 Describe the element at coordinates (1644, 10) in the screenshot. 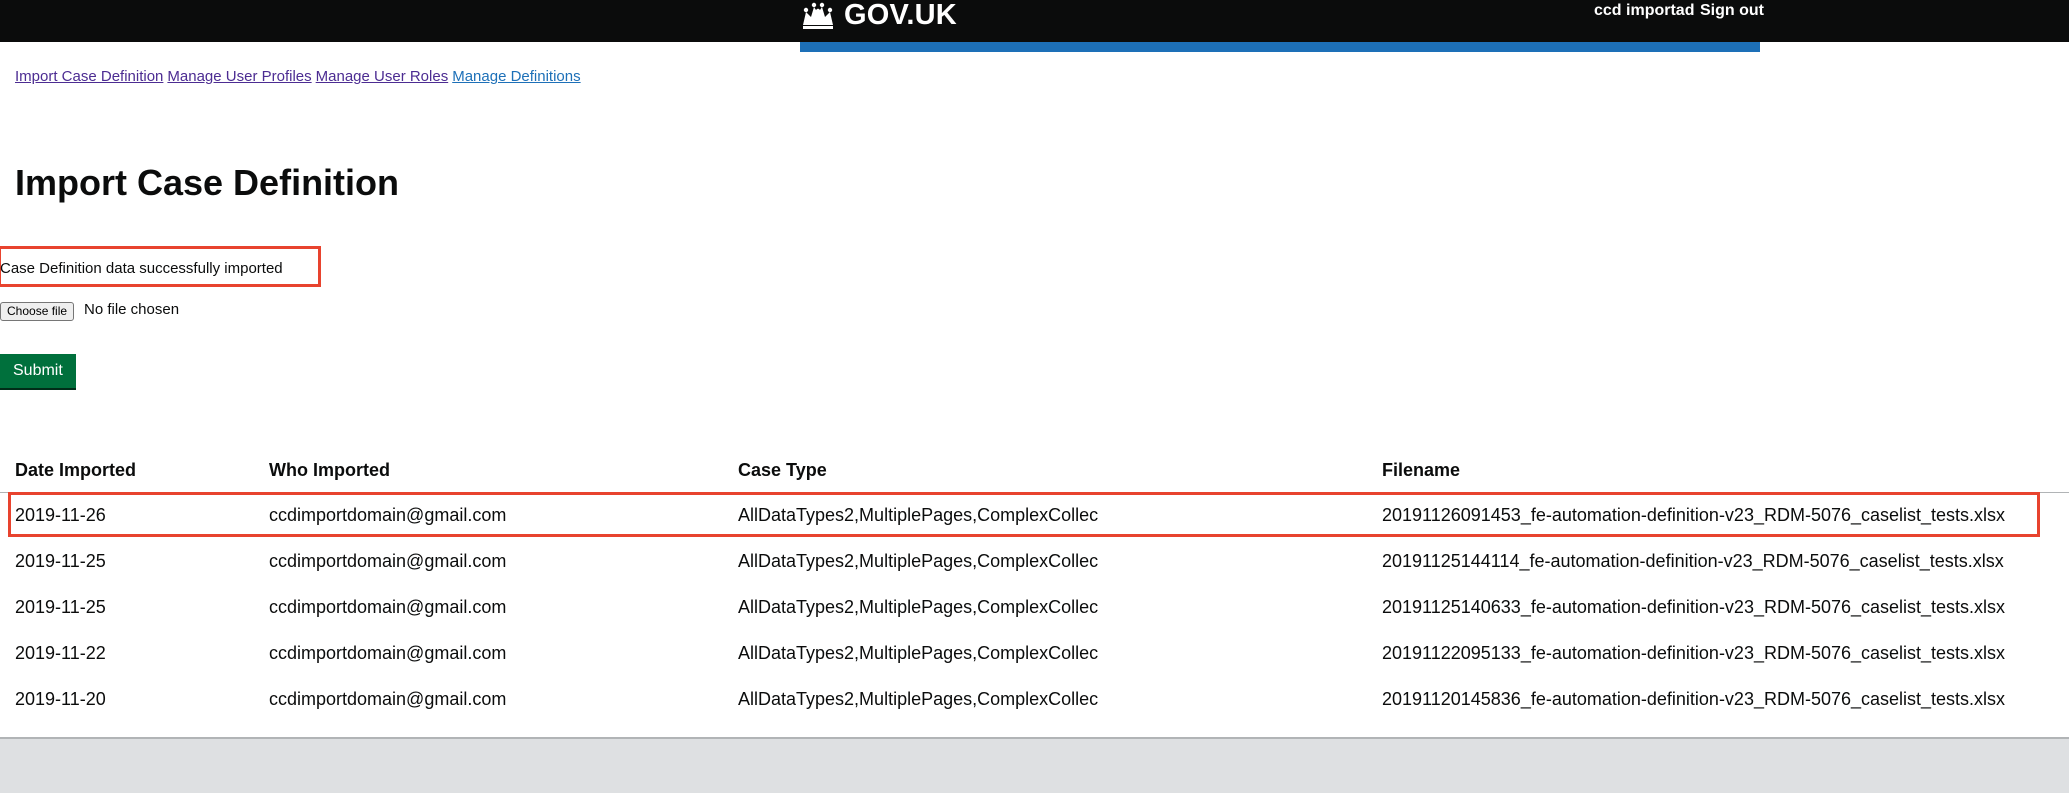

I see `user-name: ccd importad` at that location.